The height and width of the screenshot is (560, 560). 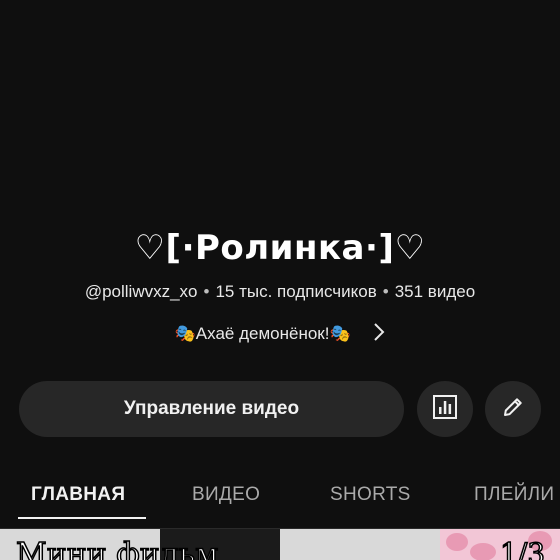 What do you see at coordinates (379, 334) in the screenshot?
I see `chevron-right-icon` at bounding box center [379, 334].